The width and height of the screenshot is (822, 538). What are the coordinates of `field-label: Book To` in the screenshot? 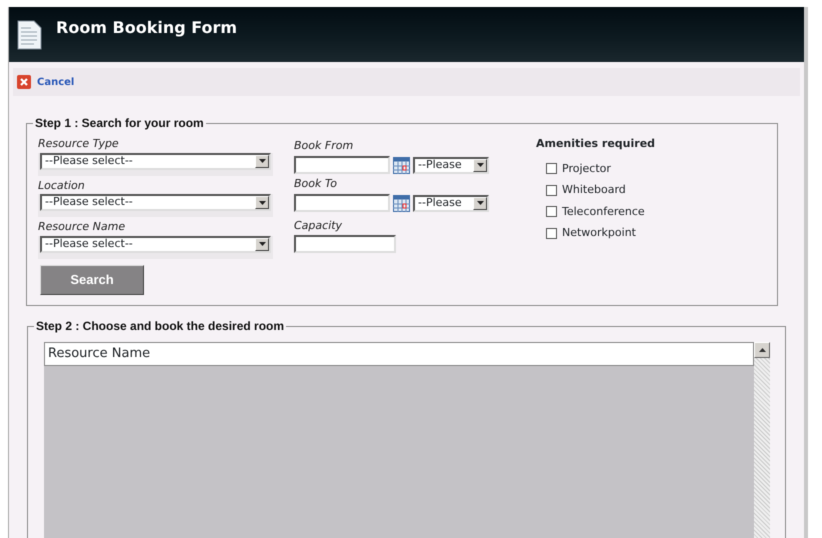 It's located at (315, 183).